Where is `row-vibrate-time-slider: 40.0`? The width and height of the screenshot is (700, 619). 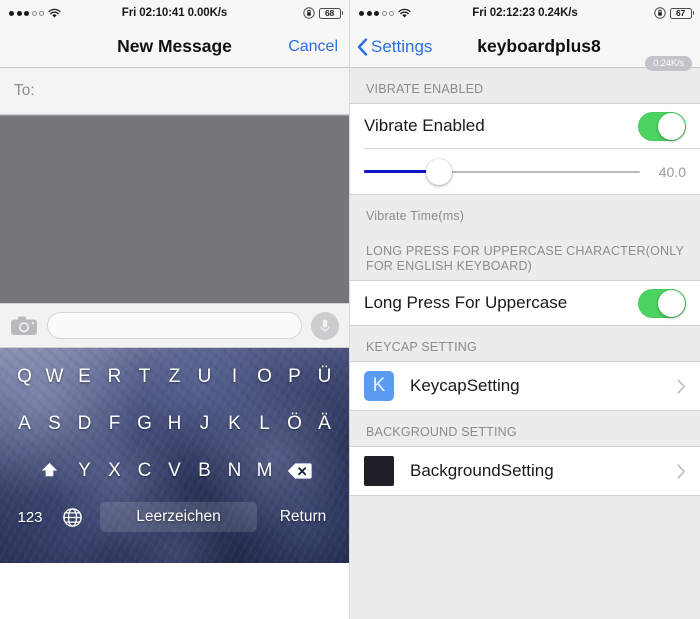 row-vibrate-time-slider: 40.0 is located at coordinates (525, 171).